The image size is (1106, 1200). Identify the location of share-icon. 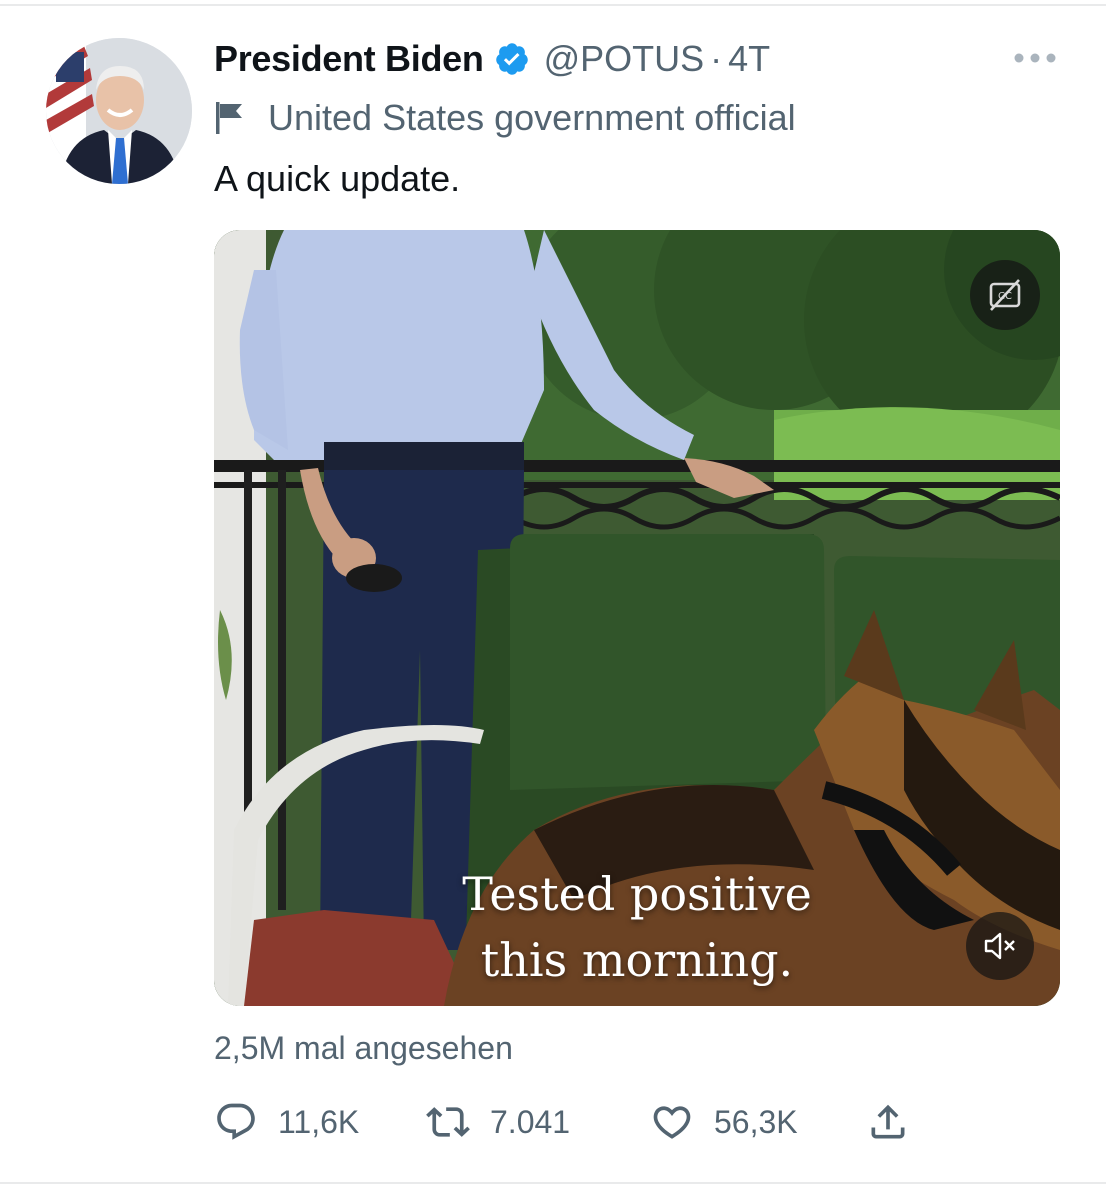
(888, 1121).